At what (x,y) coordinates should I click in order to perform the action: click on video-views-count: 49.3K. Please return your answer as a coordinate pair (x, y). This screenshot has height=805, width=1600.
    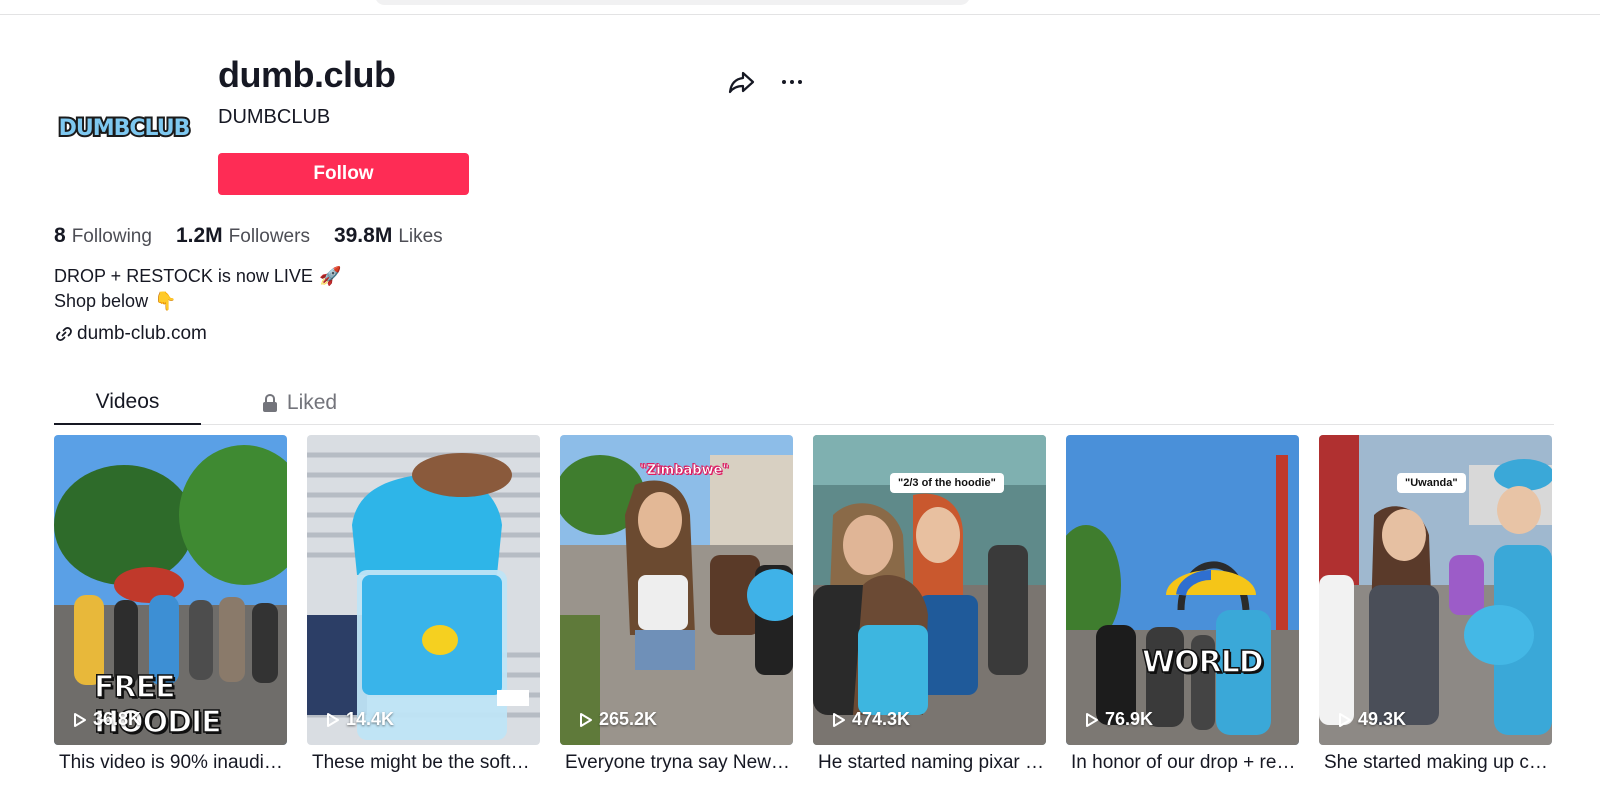
    Looking at the image, I should click on (1382, 719).